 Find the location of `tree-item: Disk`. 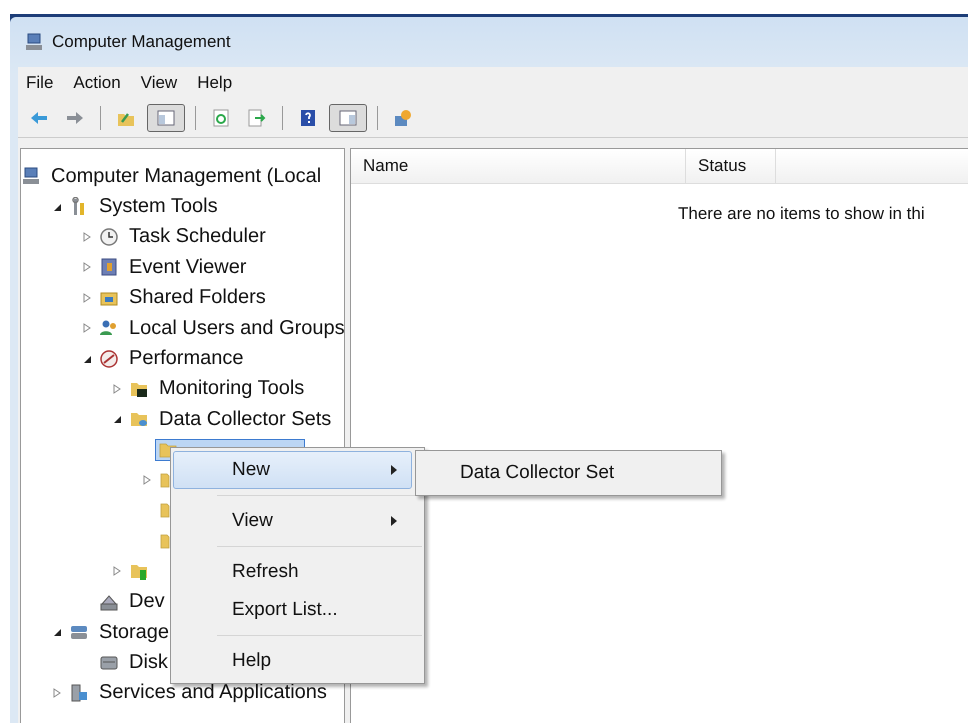

tree-item: Disk is located at coordinates (148, 662).